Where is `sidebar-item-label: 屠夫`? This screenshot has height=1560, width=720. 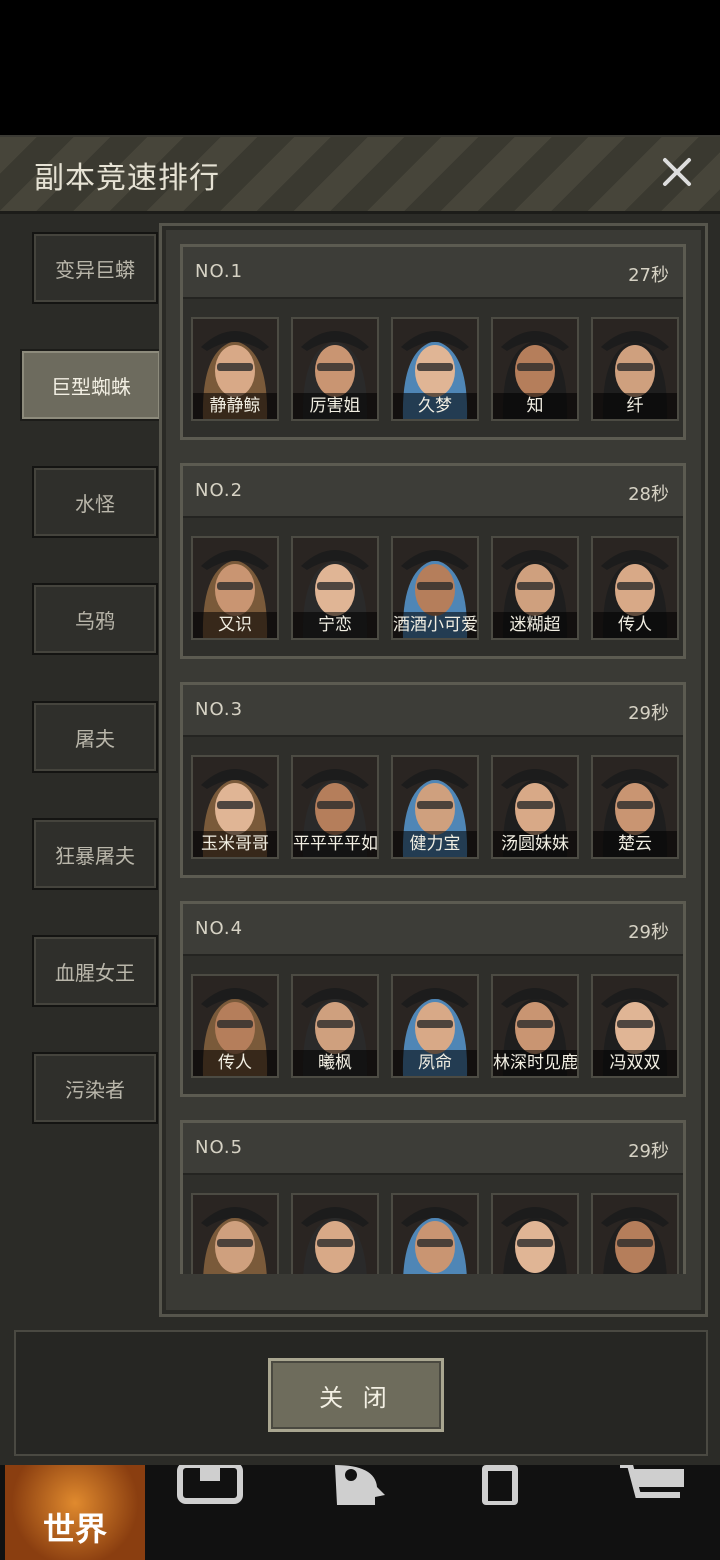 sidebar-item-label: 屠夫 is located at coordinates (95, 738).